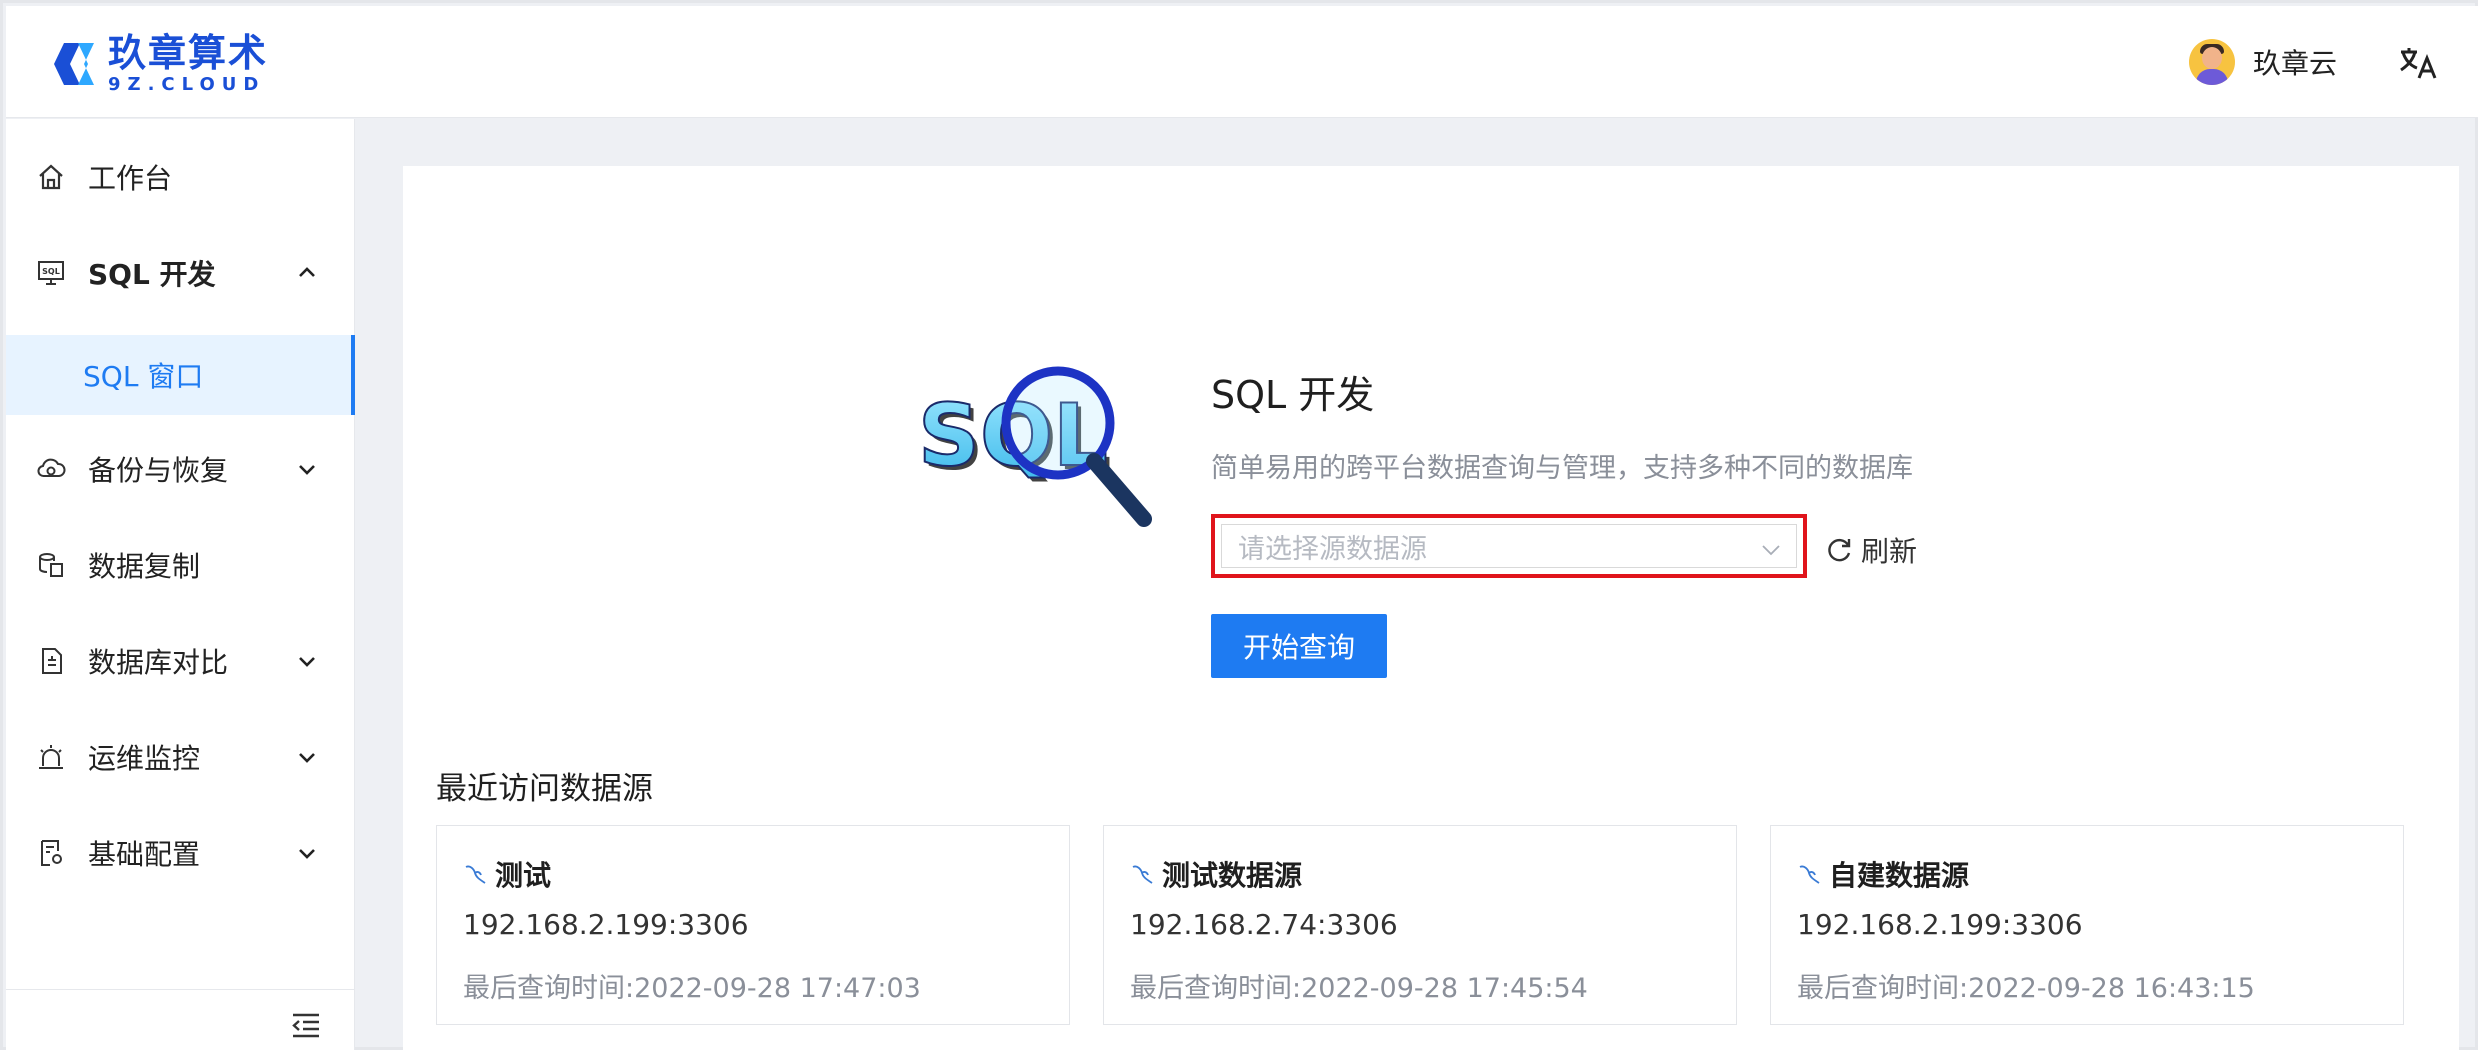 This screenshot has height=1050, width=2478. Describe the element at coordinates (74, 64) in the screenshot. I see `brand-logo-mark-icon` at that location.